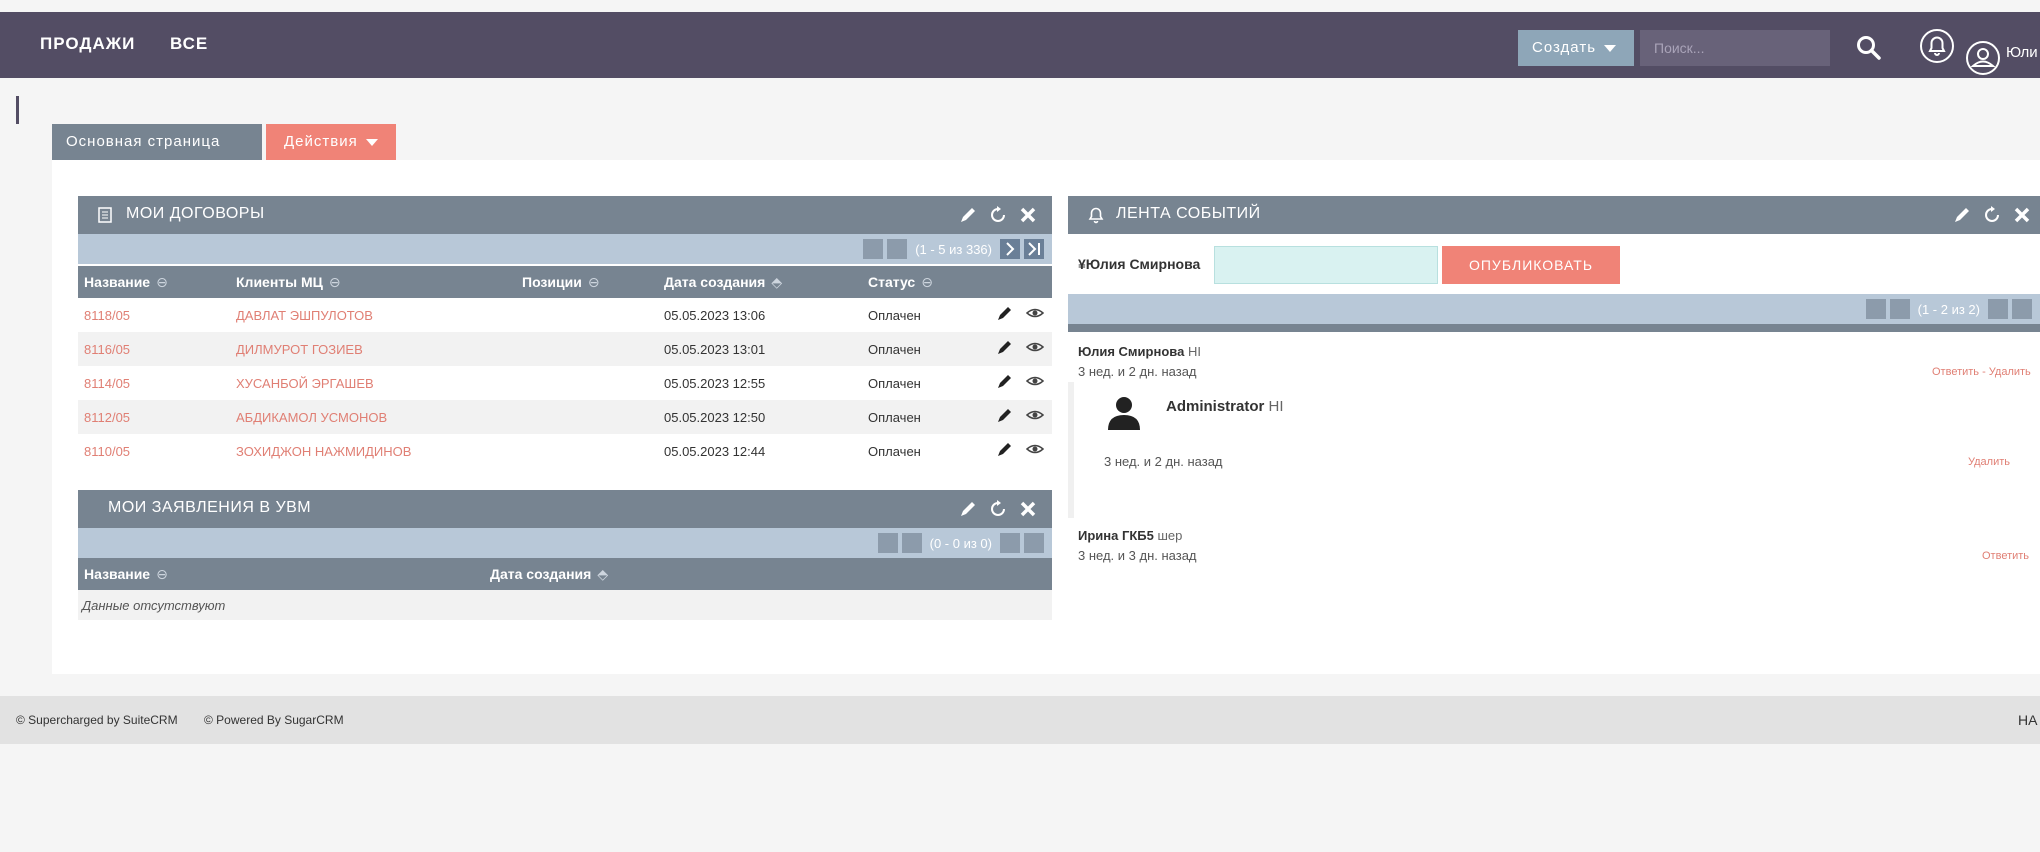  I want to click on bell-icon, so click(1937, 46).